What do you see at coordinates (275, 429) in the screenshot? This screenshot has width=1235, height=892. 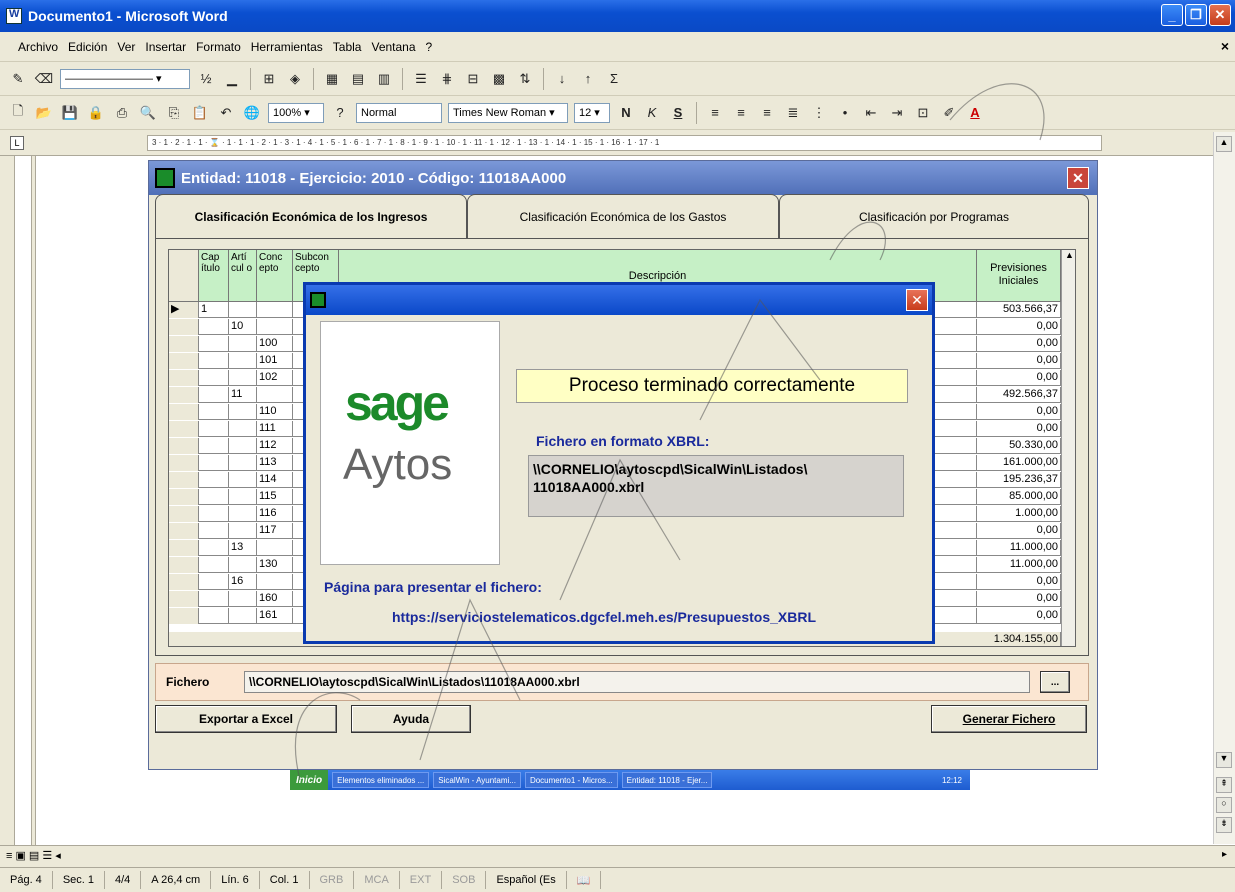 I see `grid-cell-conc: 111` at bounding box center [275, 429].